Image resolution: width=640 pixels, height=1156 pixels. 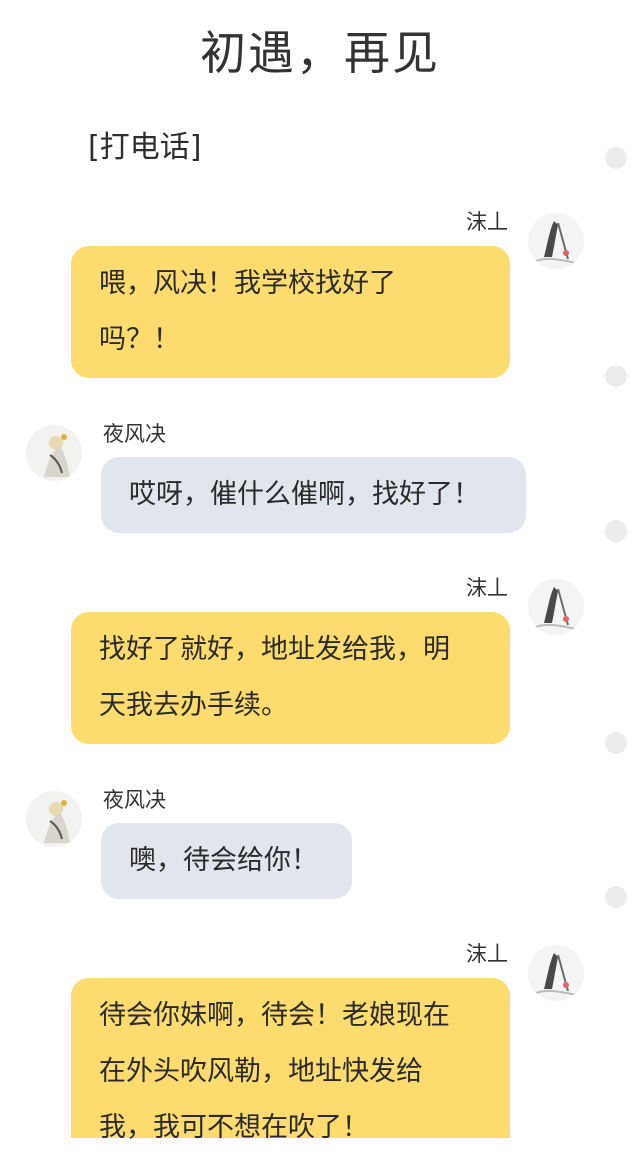 I want to click on message-line: 喂，风决！我学校找好了, so click(x=247, y=283).